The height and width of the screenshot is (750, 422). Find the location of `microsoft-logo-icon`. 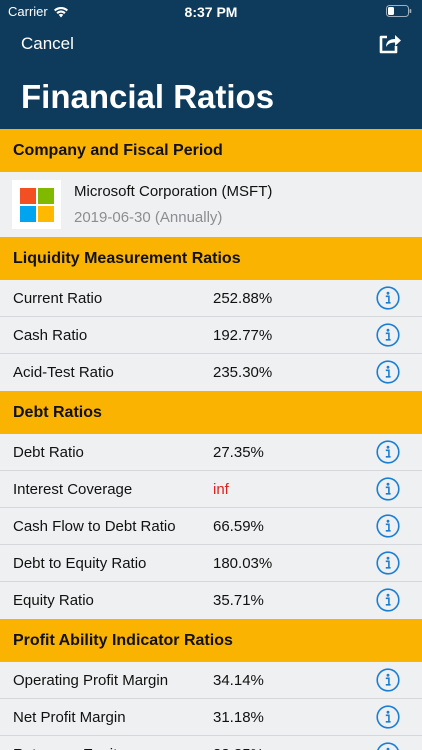

microsoft-logo-icon is located at coordinates (36, 204).